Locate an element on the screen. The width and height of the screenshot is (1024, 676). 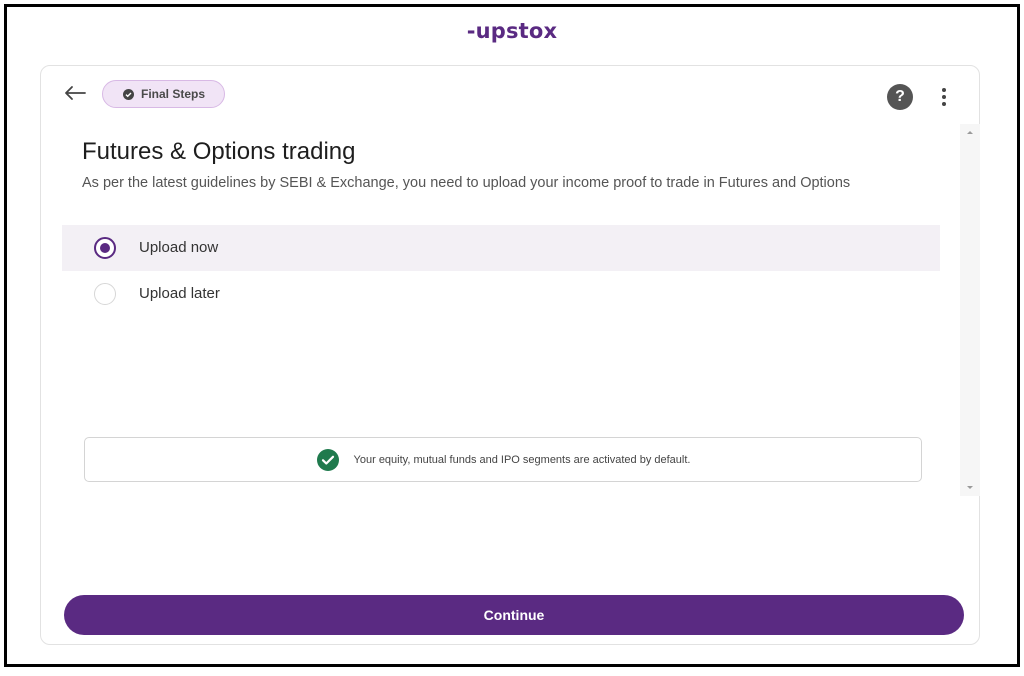
help-button: ? is located at coordinates (900, 97).